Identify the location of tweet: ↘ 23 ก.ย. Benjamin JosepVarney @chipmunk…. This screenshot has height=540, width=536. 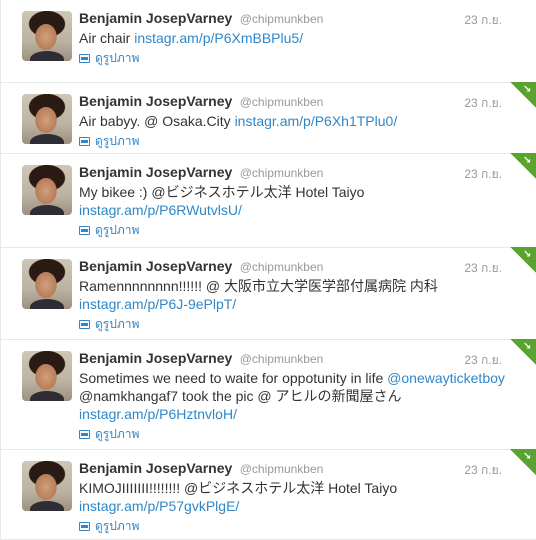
(268, 118).